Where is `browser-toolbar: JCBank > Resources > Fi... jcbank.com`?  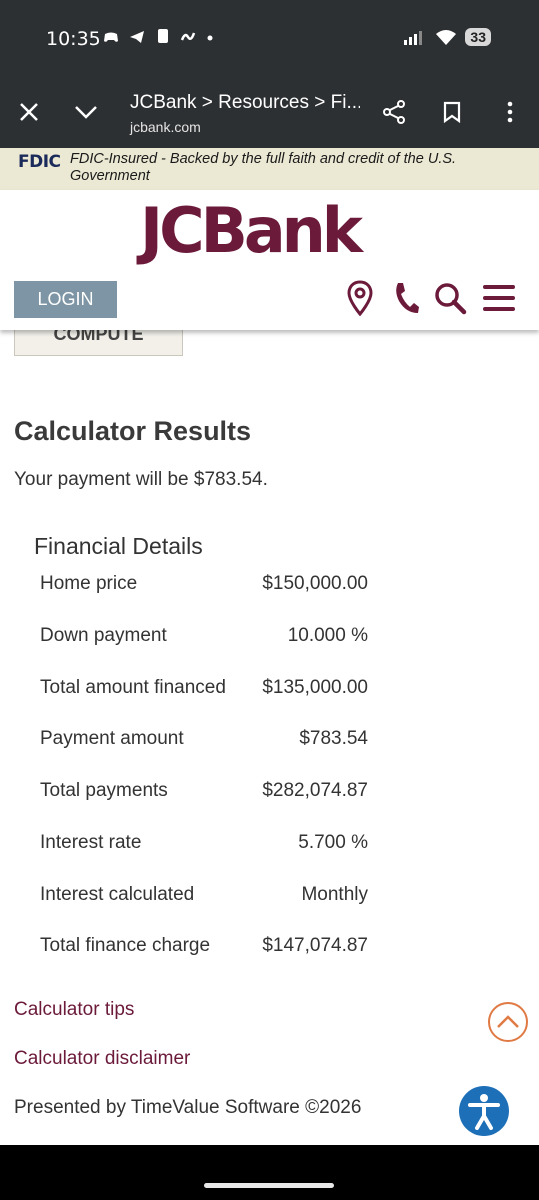
browser-toolbar: JCBank > Resources > Fi... jcbank.com is located at coordinates (269, 114).